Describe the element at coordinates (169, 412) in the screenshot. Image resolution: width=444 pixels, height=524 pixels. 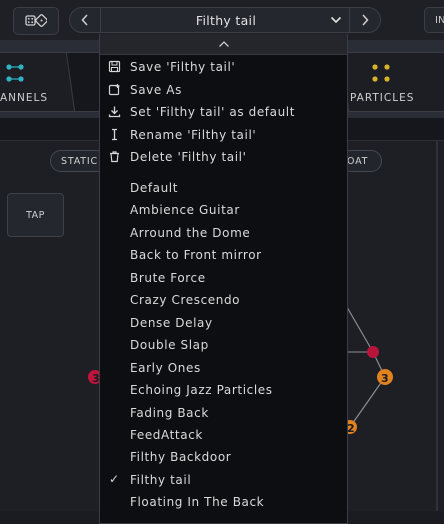
I see `preset-list-label: Fading Back` at that location.